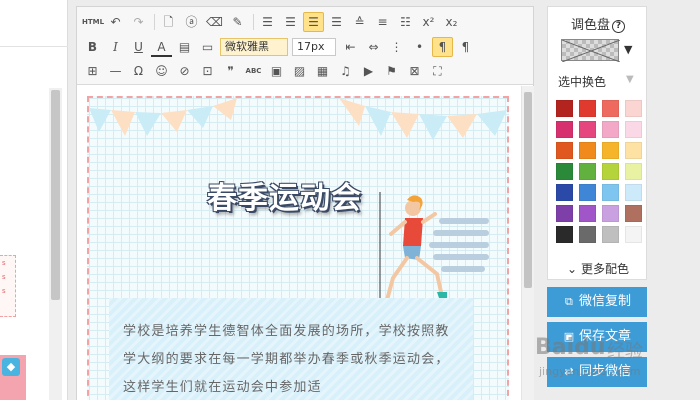 This screenshot has width=700, height=400. Describe the element at coordinates (437, 71) in the screenshot. I see `fullscreen-icon: ⛶` at that location.